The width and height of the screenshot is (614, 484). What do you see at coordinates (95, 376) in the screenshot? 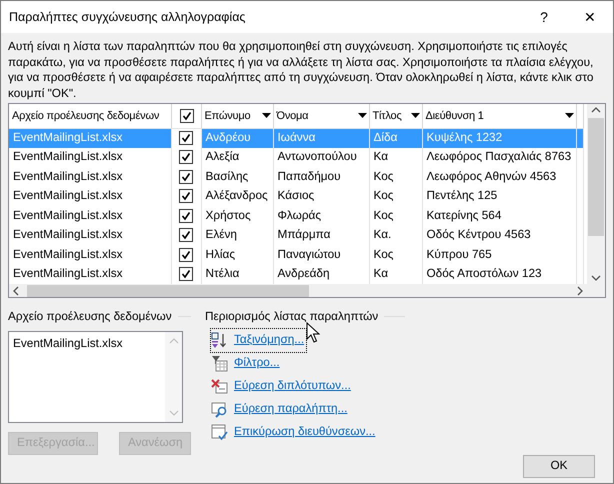
I see `data-source-list: EventMailingList.xlsx` at bounding box center [95, 376].